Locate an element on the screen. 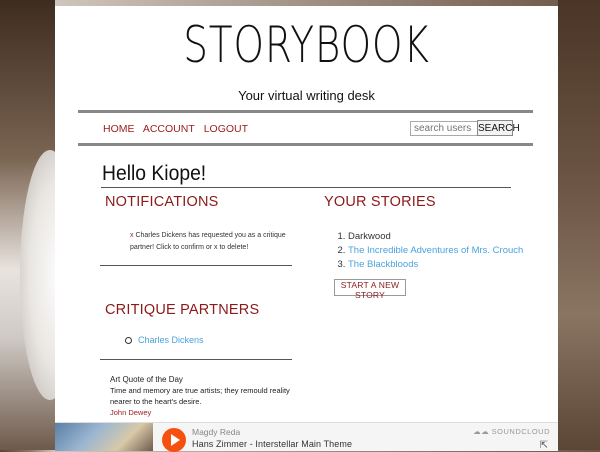 Image resolution: width=600 pixels, height=452 pixels. nav-account-link: ACCOUNT is located at coordinates (169, 129).